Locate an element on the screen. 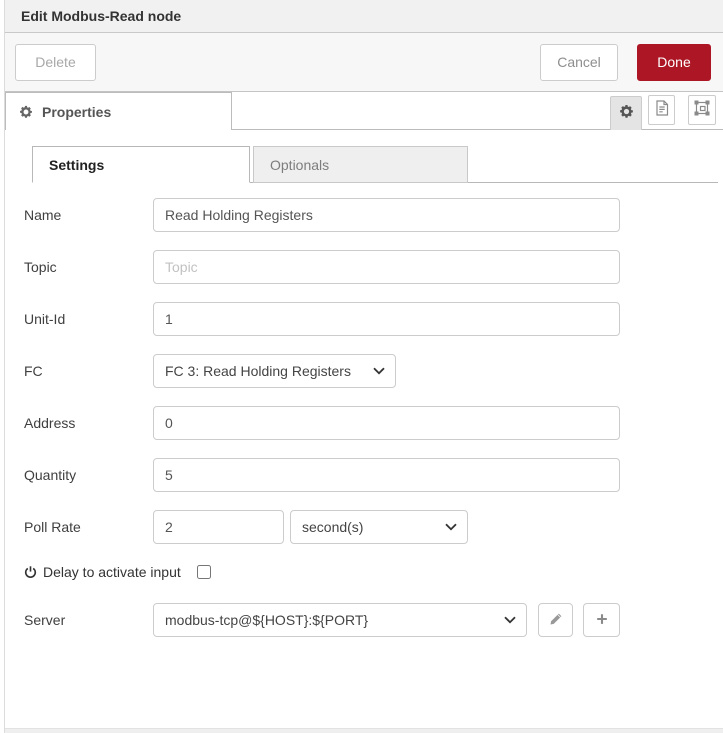 Image resolution: width=723 pixels, height=733 pixels. name-input is located at coordinates (386, 215).